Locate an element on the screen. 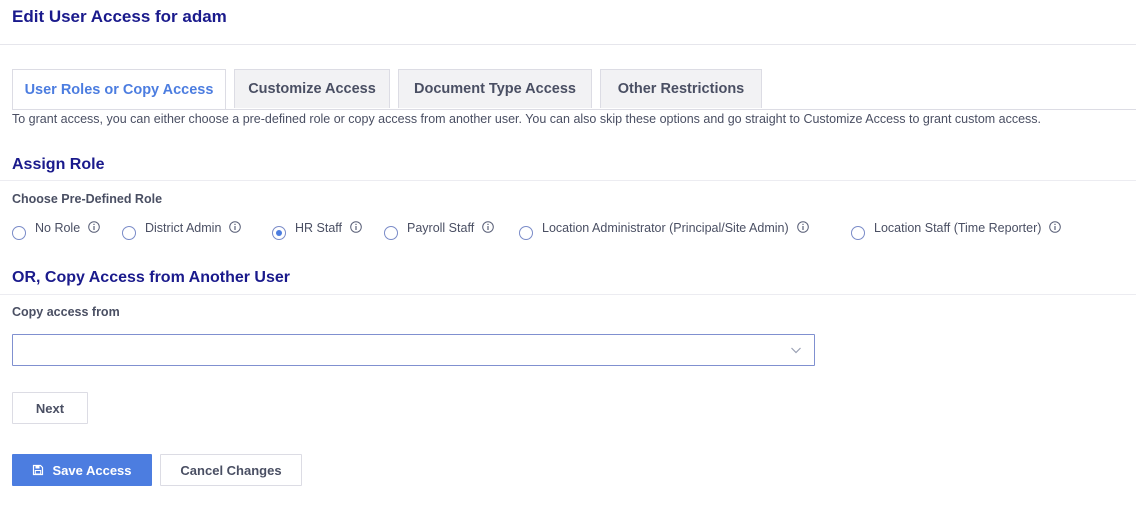  page-title: Edit User Access for adam is located at coordinates (119, 16).